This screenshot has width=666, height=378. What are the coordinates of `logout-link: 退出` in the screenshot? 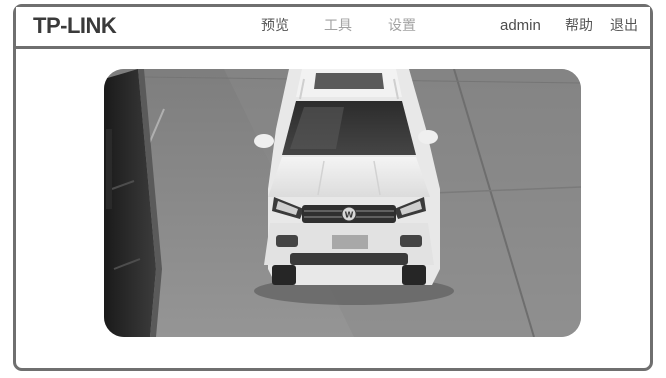 It's located at (624, 26).